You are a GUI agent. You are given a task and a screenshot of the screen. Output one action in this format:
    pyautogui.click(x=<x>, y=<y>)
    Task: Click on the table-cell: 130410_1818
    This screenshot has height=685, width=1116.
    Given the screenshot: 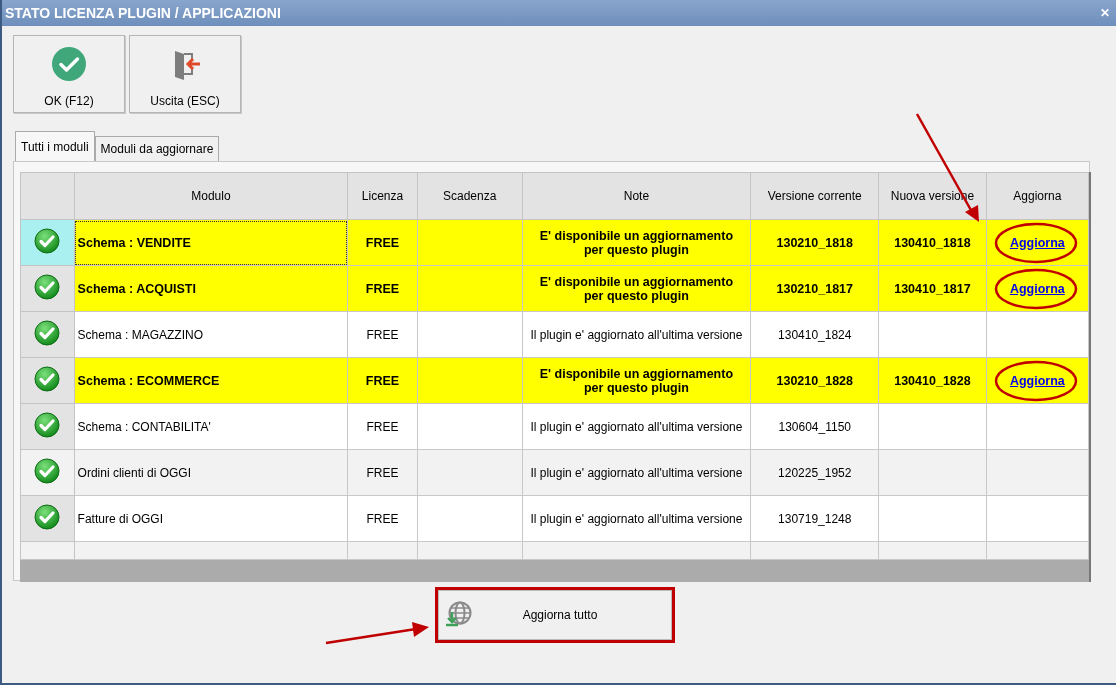 What is the action you would take?
    pyautogui.click(x=932, y=242)
    